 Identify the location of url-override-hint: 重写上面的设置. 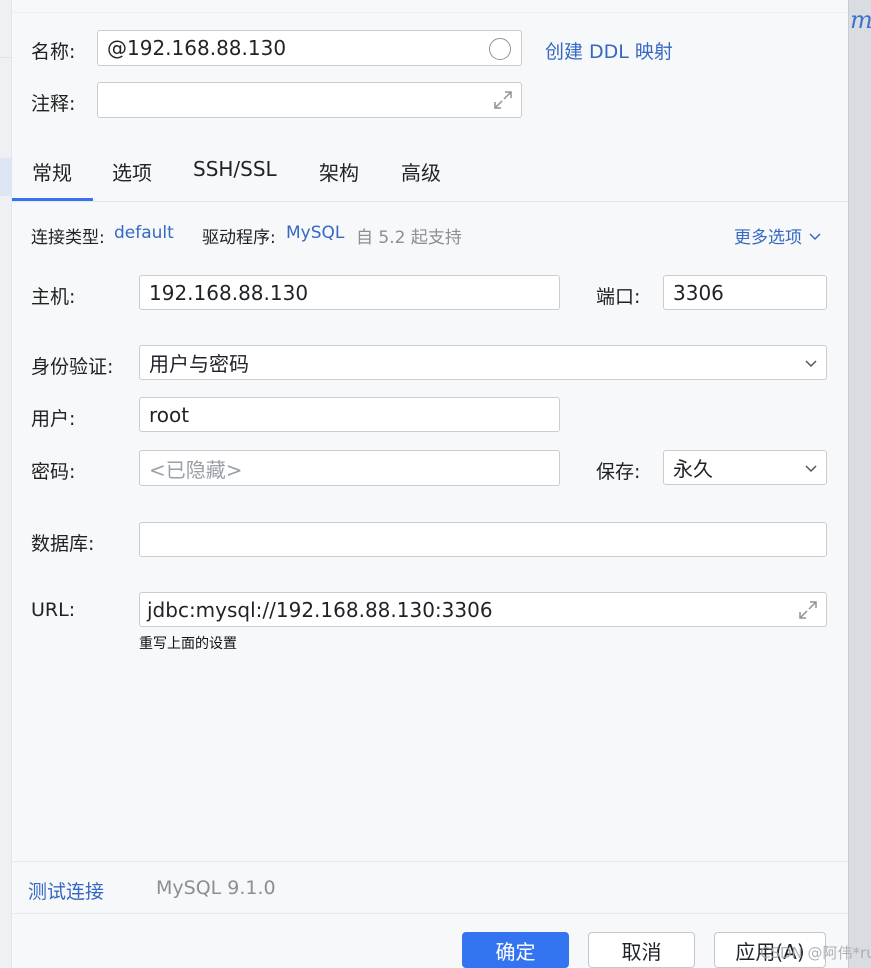
(188, 644).